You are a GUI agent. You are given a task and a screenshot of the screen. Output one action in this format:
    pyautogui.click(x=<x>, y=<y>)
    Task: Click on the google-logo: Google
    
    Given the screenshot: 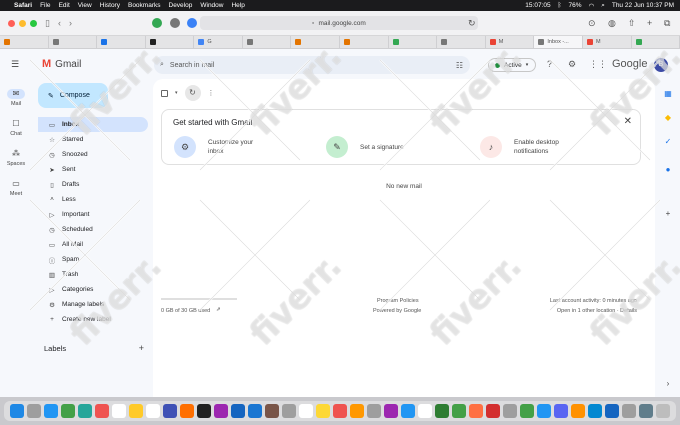 What is the action you would take?
    pyautogui.click(x=629, y=64)
    